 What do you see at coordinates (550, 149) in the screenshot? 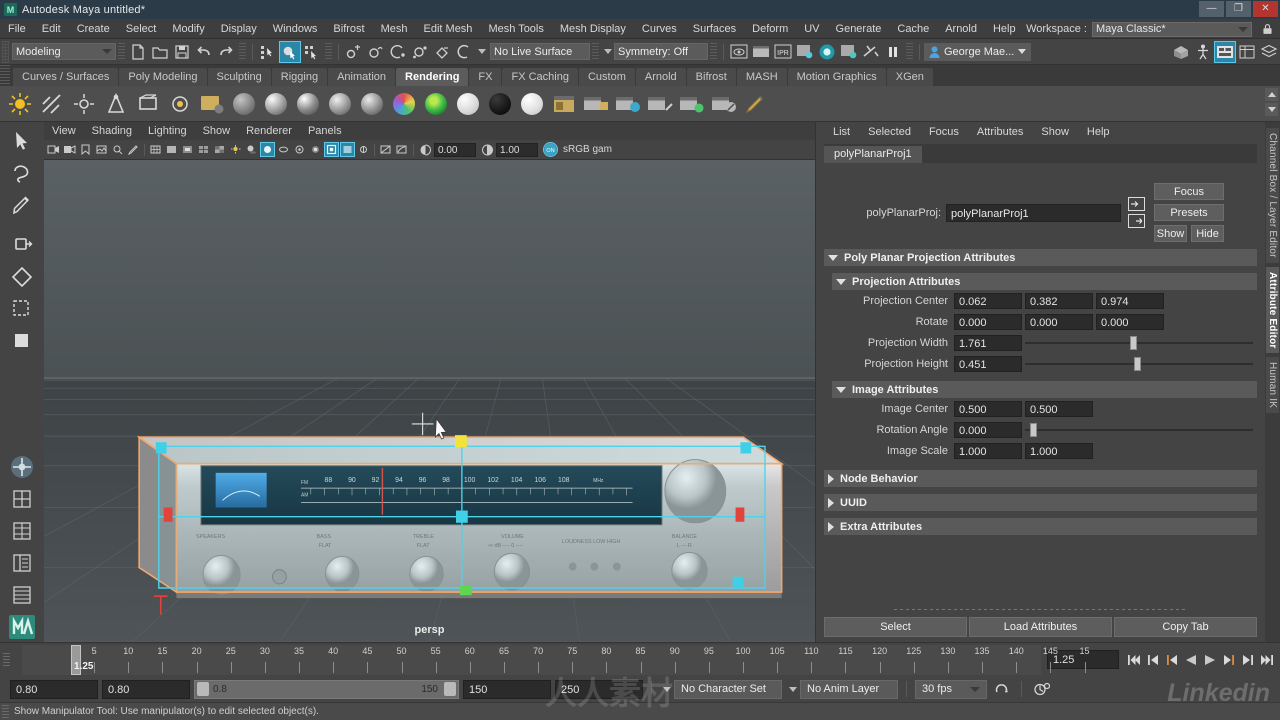
I see `color-management-toggle-icon: ON` at bounding box center [550, 149].